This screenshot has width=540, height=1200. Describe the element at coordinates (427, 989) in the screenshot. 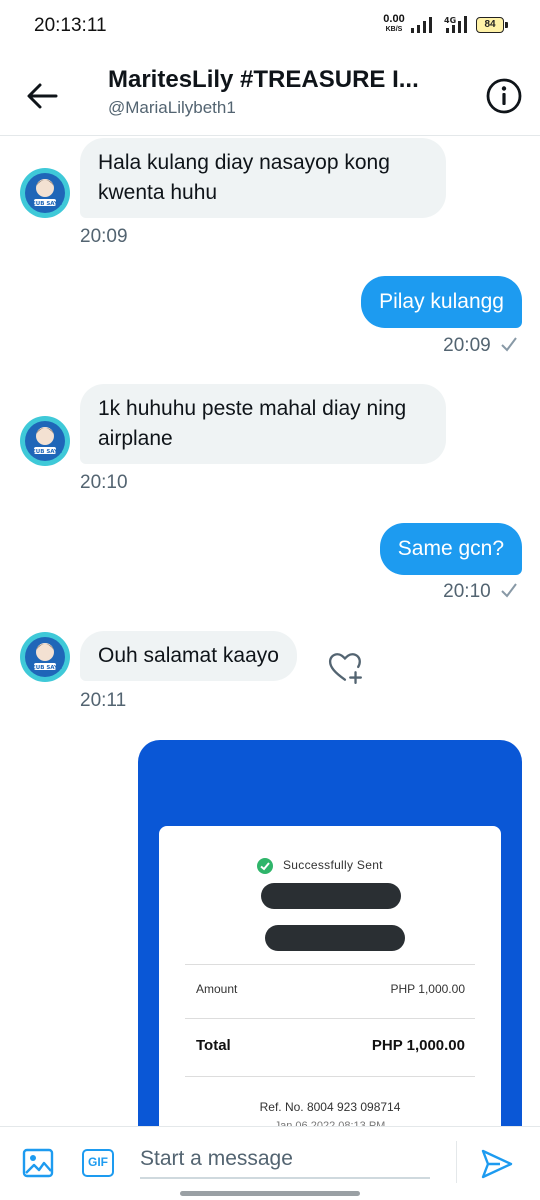

I see `amount-value: PHP 1,000.00` at that location.